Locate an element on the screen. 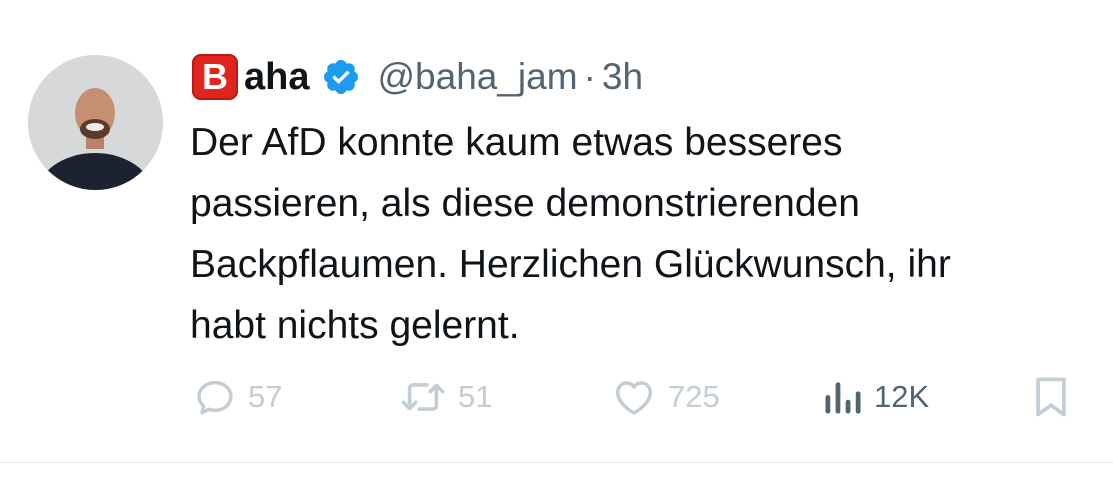 The height and width of the screenshot is (485, 1113). tweet-text-line: habt nichts gelernt. is located at coordinates (355, 325).